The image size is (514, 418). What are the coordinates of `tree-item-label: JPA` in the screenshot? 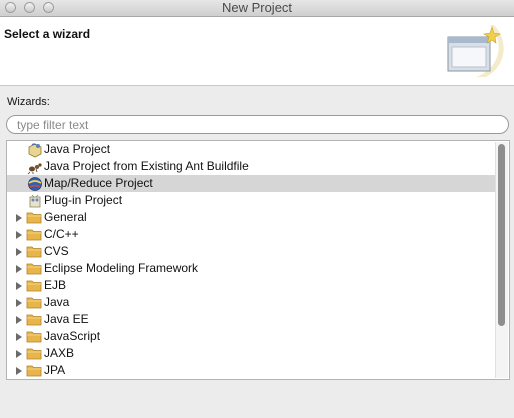 It's located at (55, 370).